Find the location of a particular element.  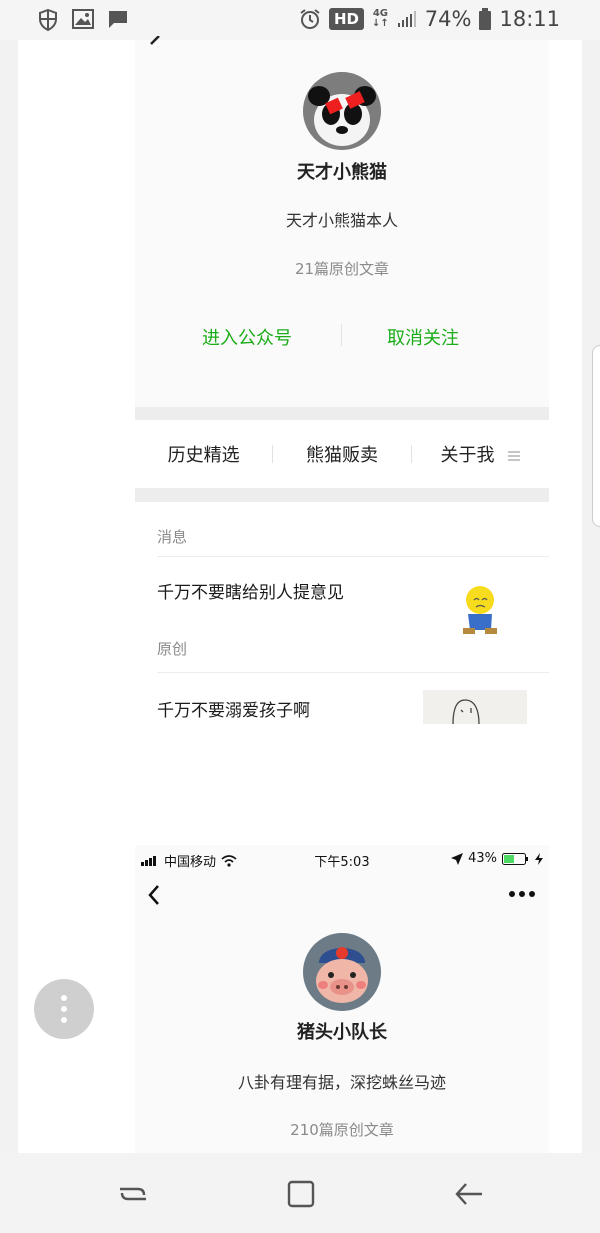

account-bio: 天才小熊猫本人 is located at coordinates (341, 220).